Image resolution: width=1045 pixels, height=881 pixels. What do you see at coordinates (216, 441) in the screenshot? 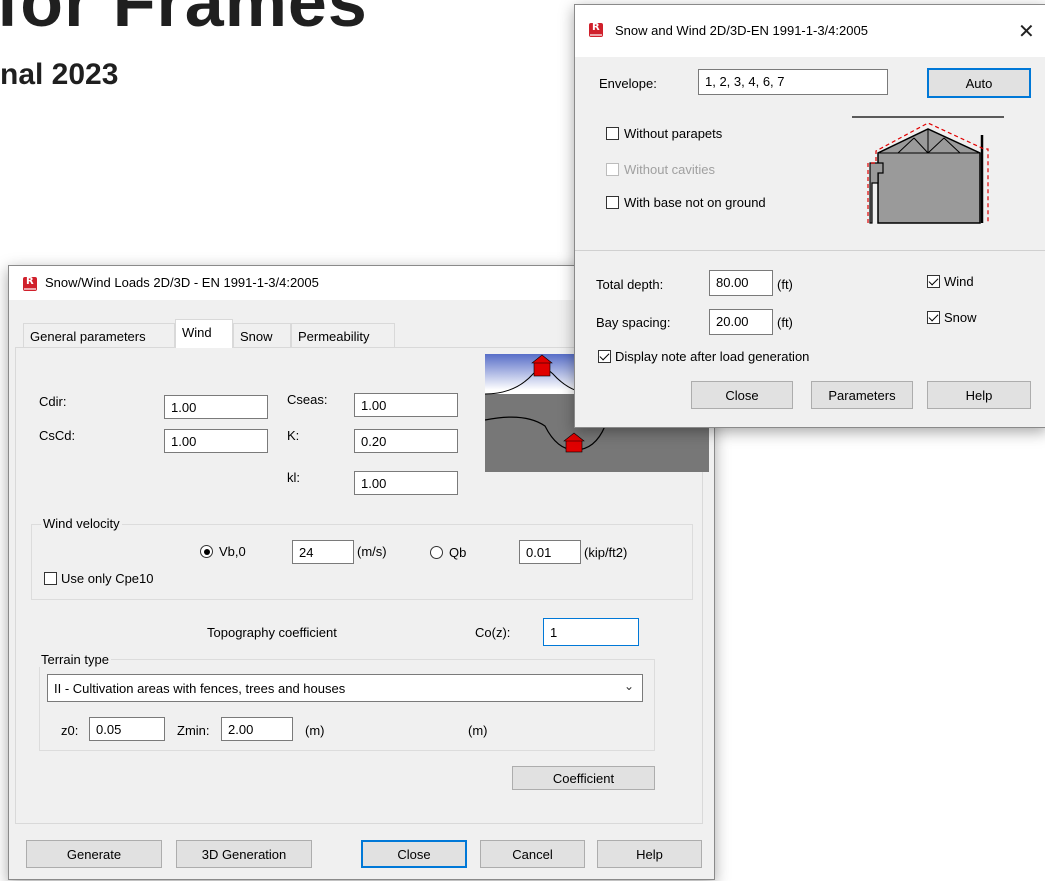
I see `cscd-input: 1.00` at bounding box center [216, 441].